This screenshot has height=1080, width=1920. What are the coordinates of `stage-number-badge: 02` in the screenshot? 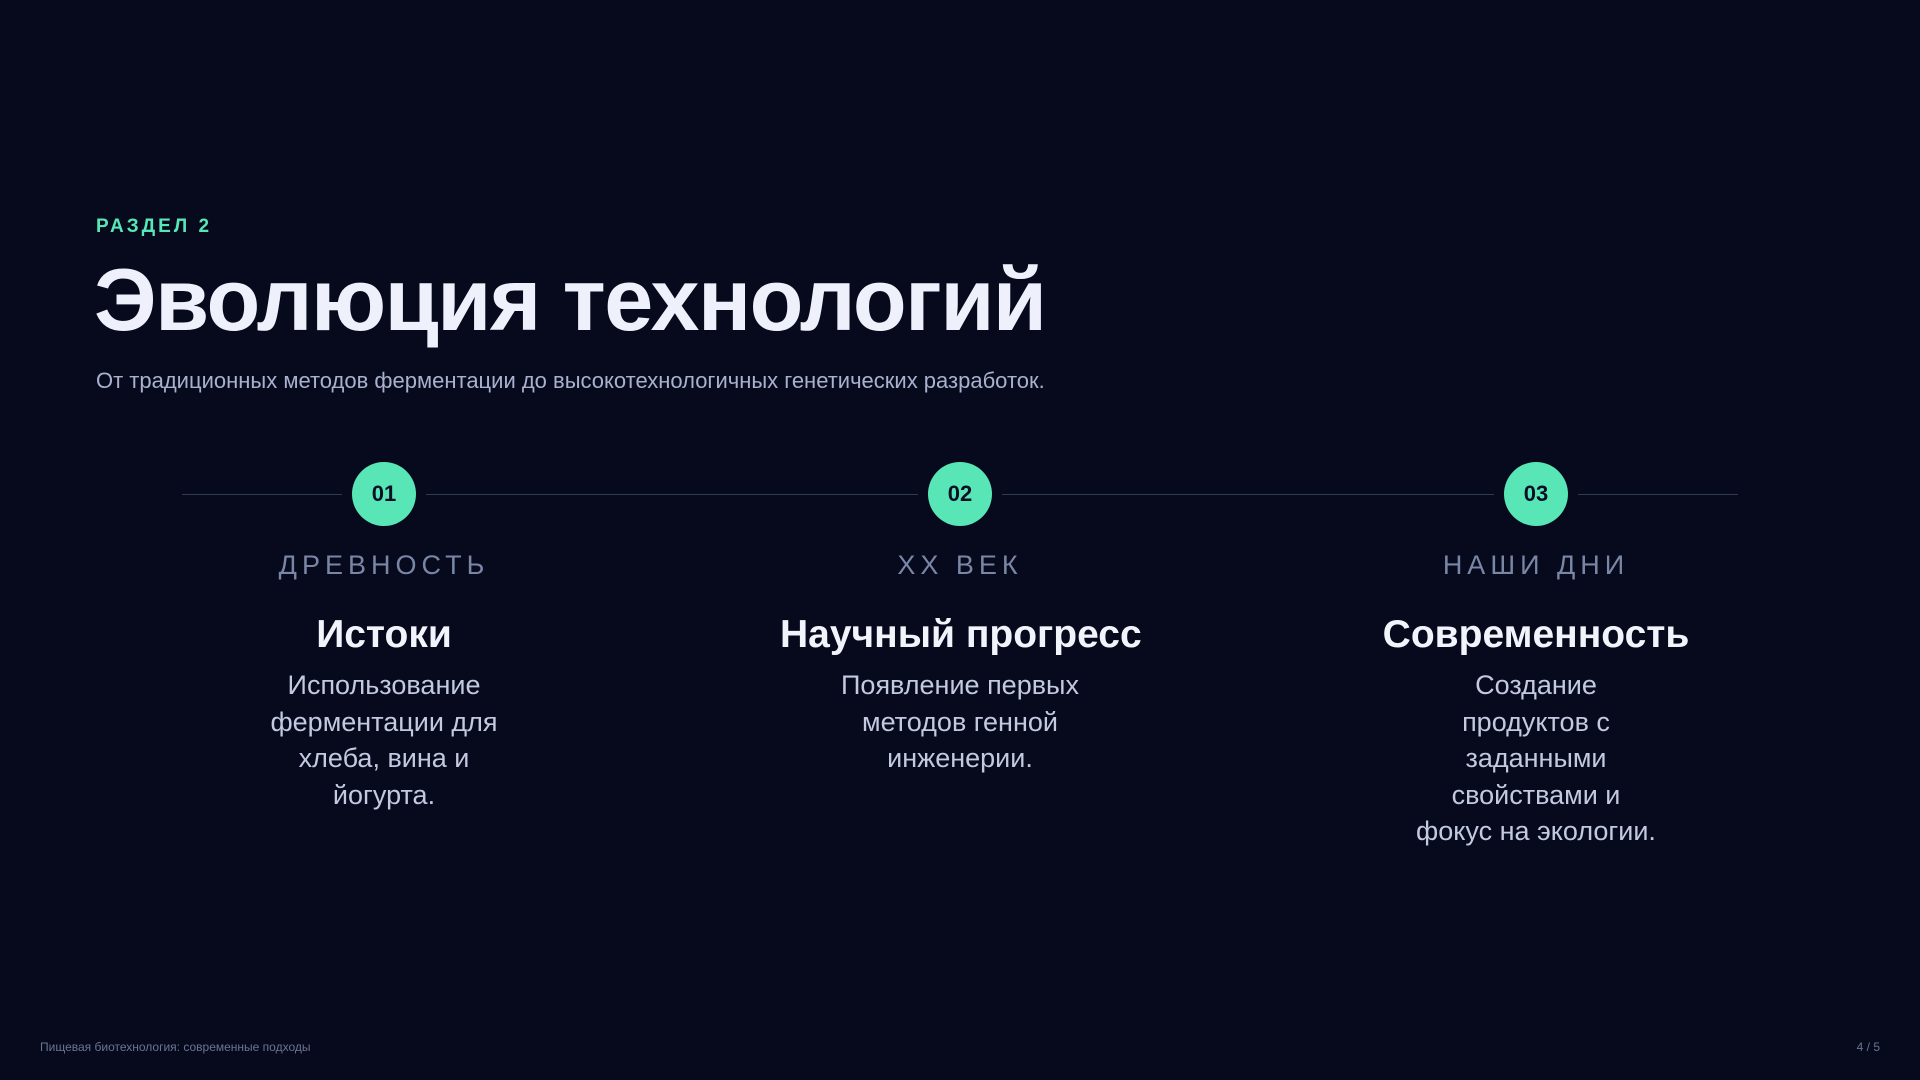 It's located at (960, 494).